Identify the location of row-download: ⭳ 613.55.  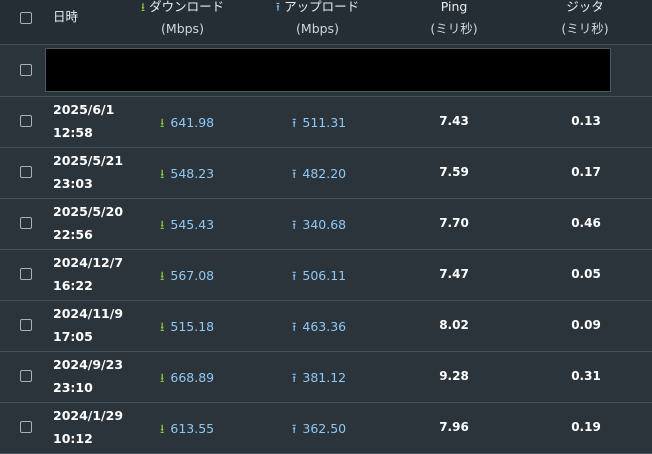
(187, 428).